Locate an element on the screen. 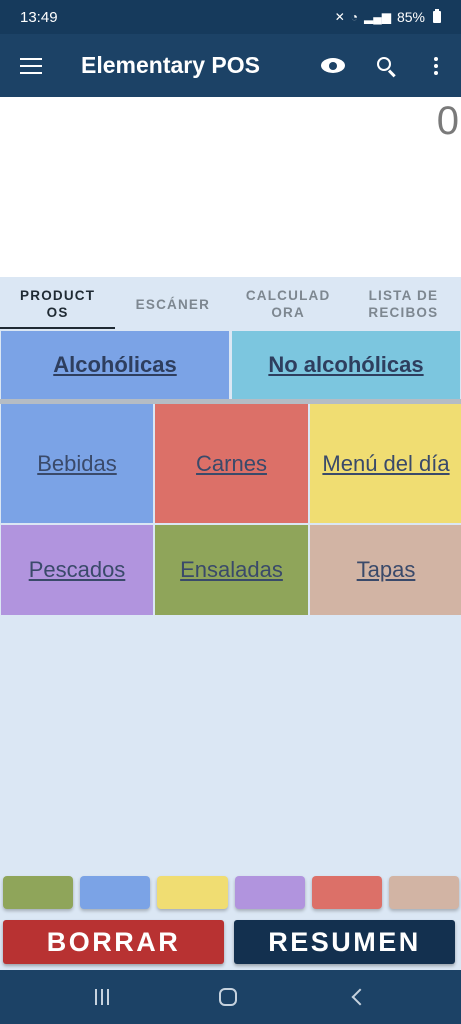 The image size is (461, 1024). tab-lista-de-recibos: LISTA DE RECIBOS is located at coordinates (403, 304).